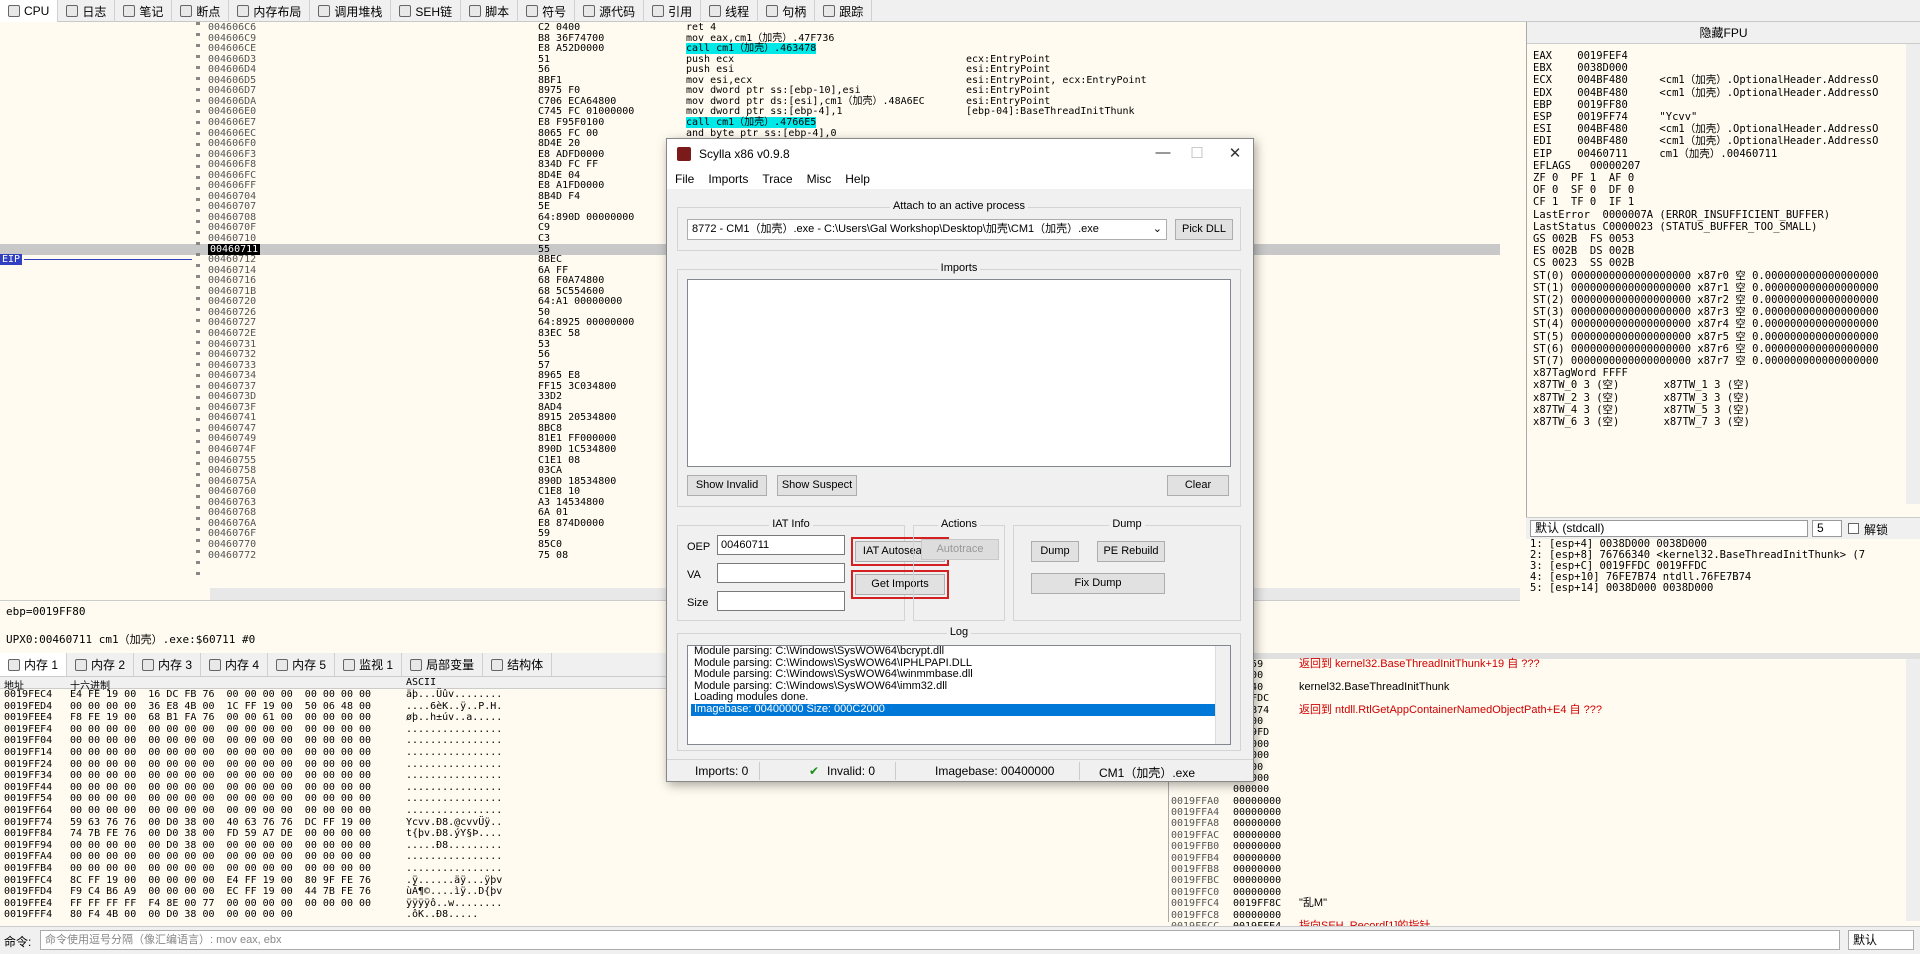 The width and height of the screenshot is (1920, 954). What do you see at coordinates (1913, 790) in the screenshot?
I see `stack-scrollbar` at bounding box center [1913, 790].